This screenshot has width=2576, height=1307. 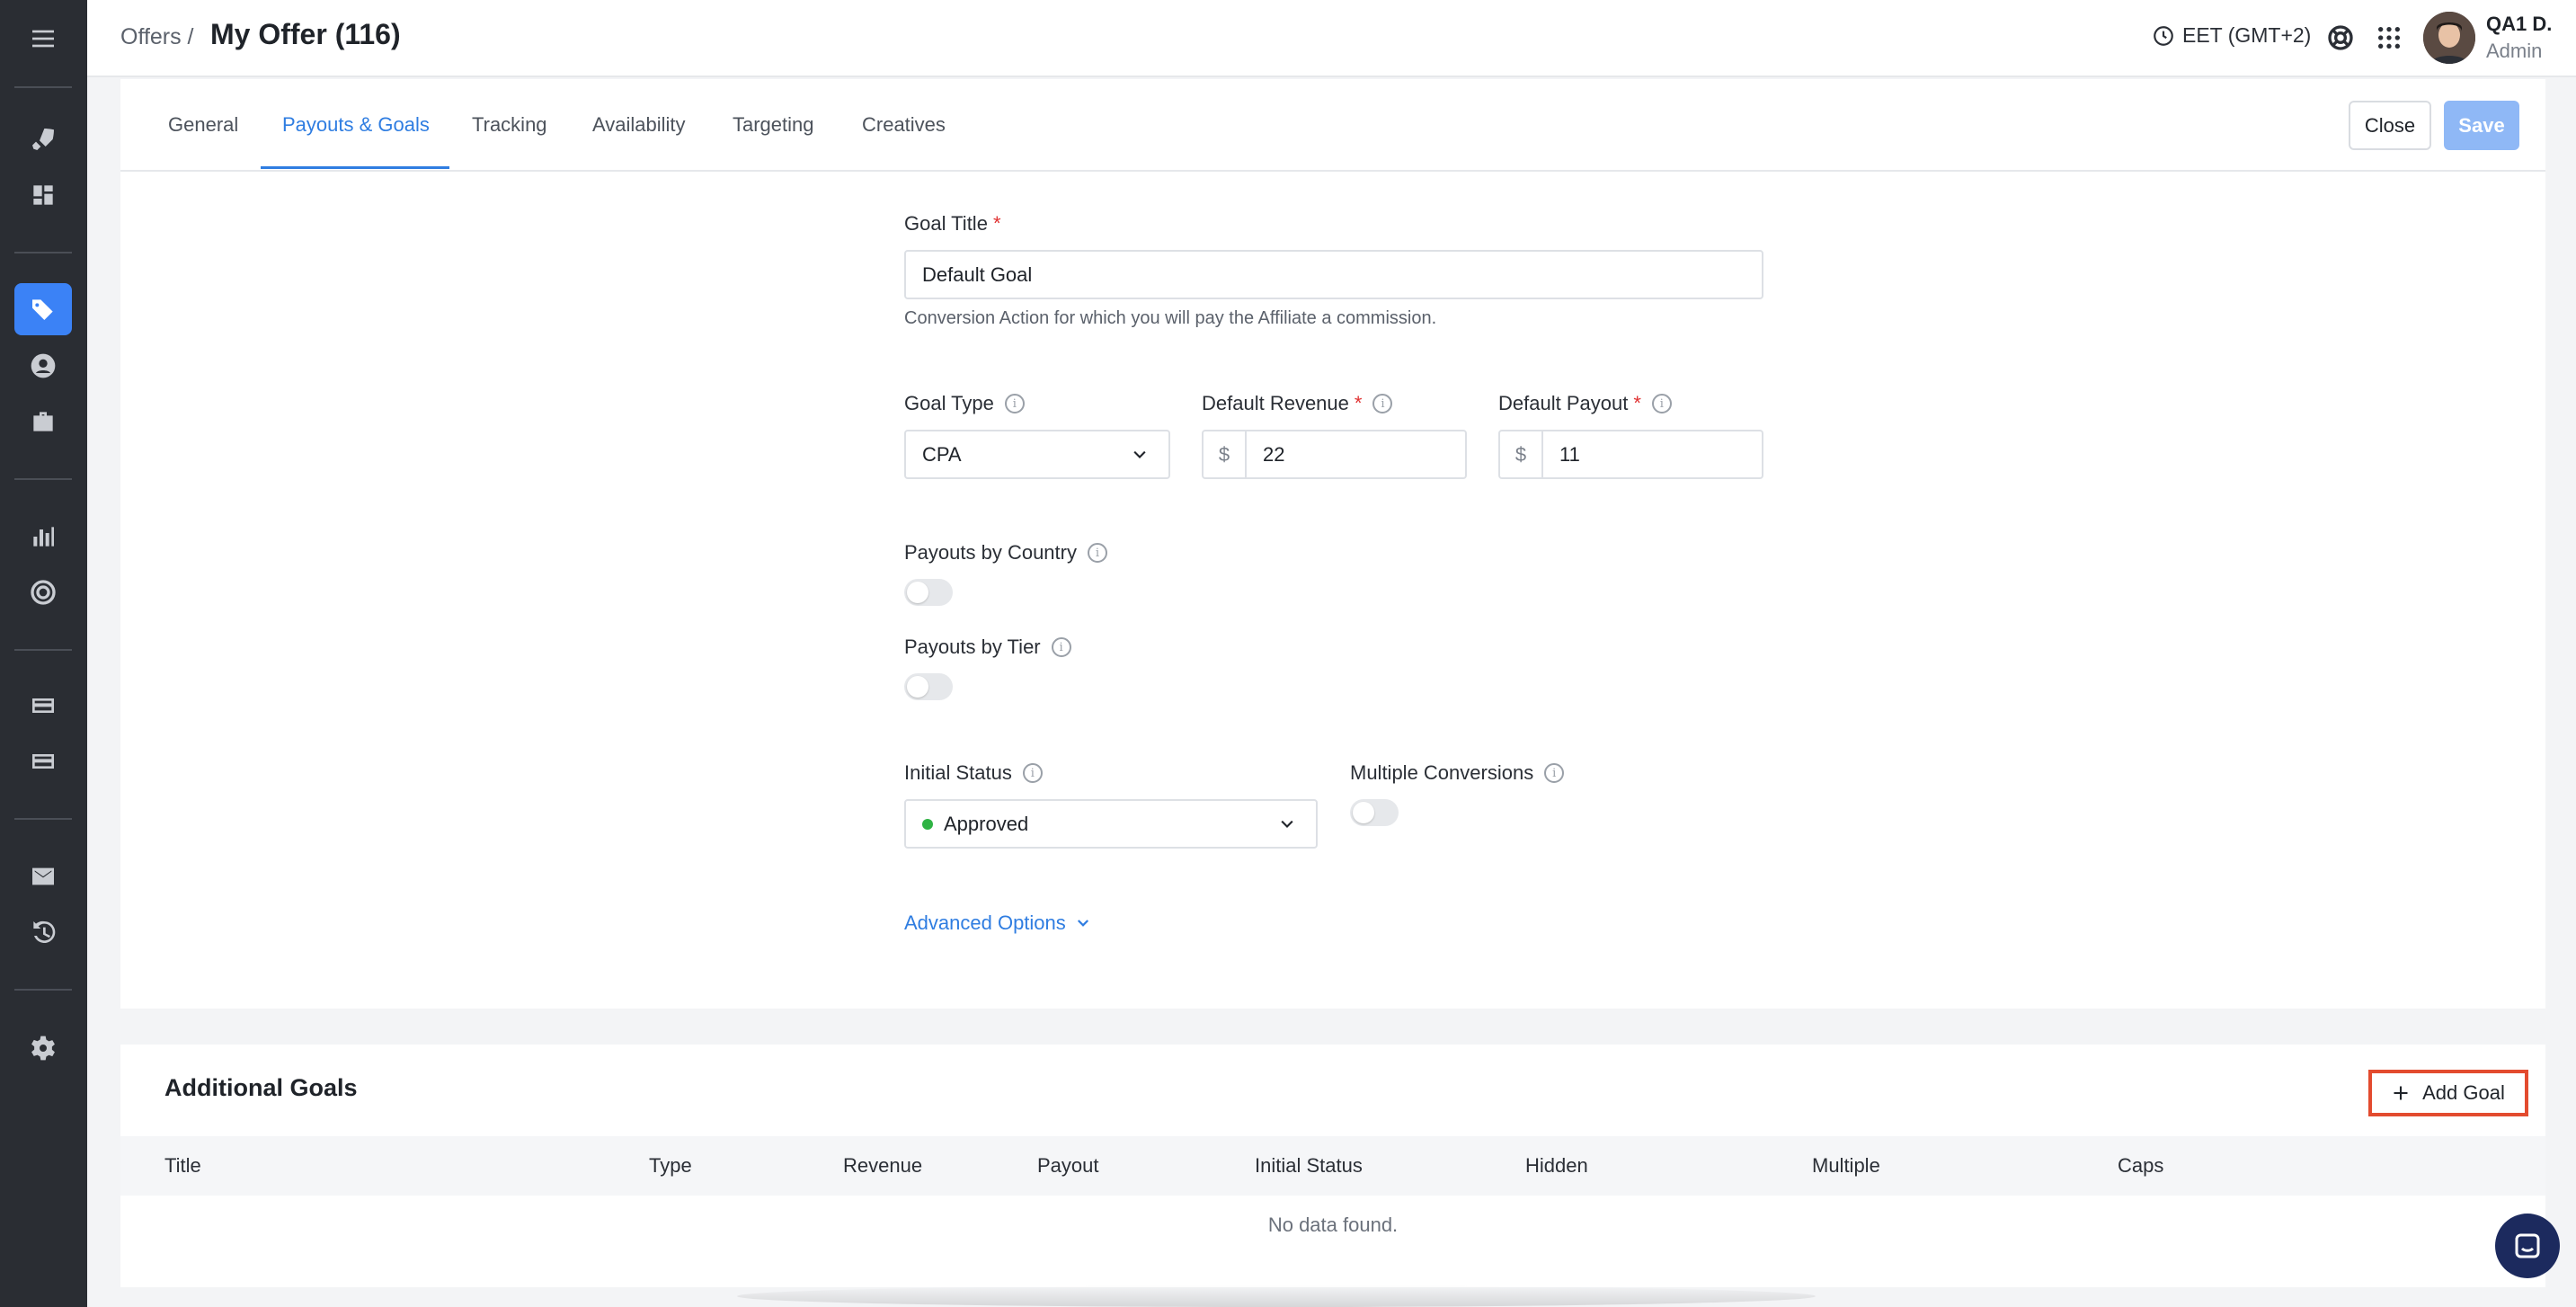 I want to click on close-button: Close, so click(x=2390, y=125).